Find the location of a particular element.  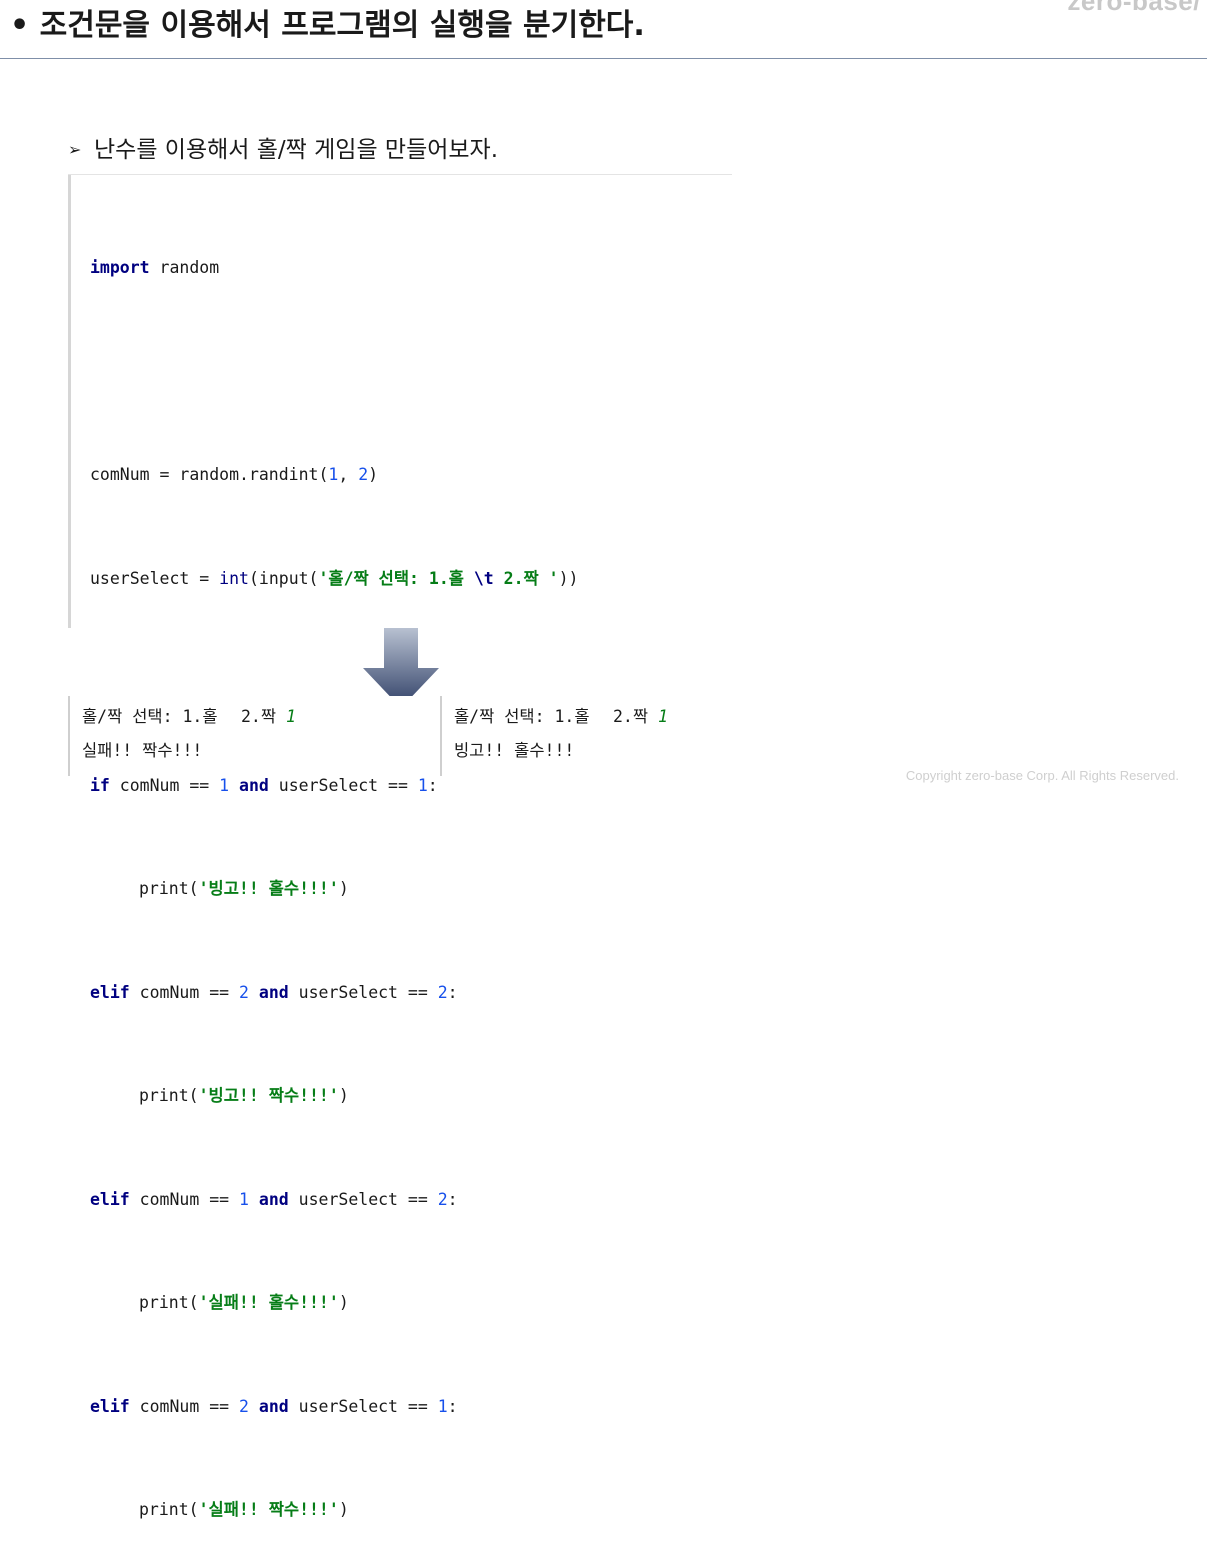

console-left-border is located at coordinates (69, 736).